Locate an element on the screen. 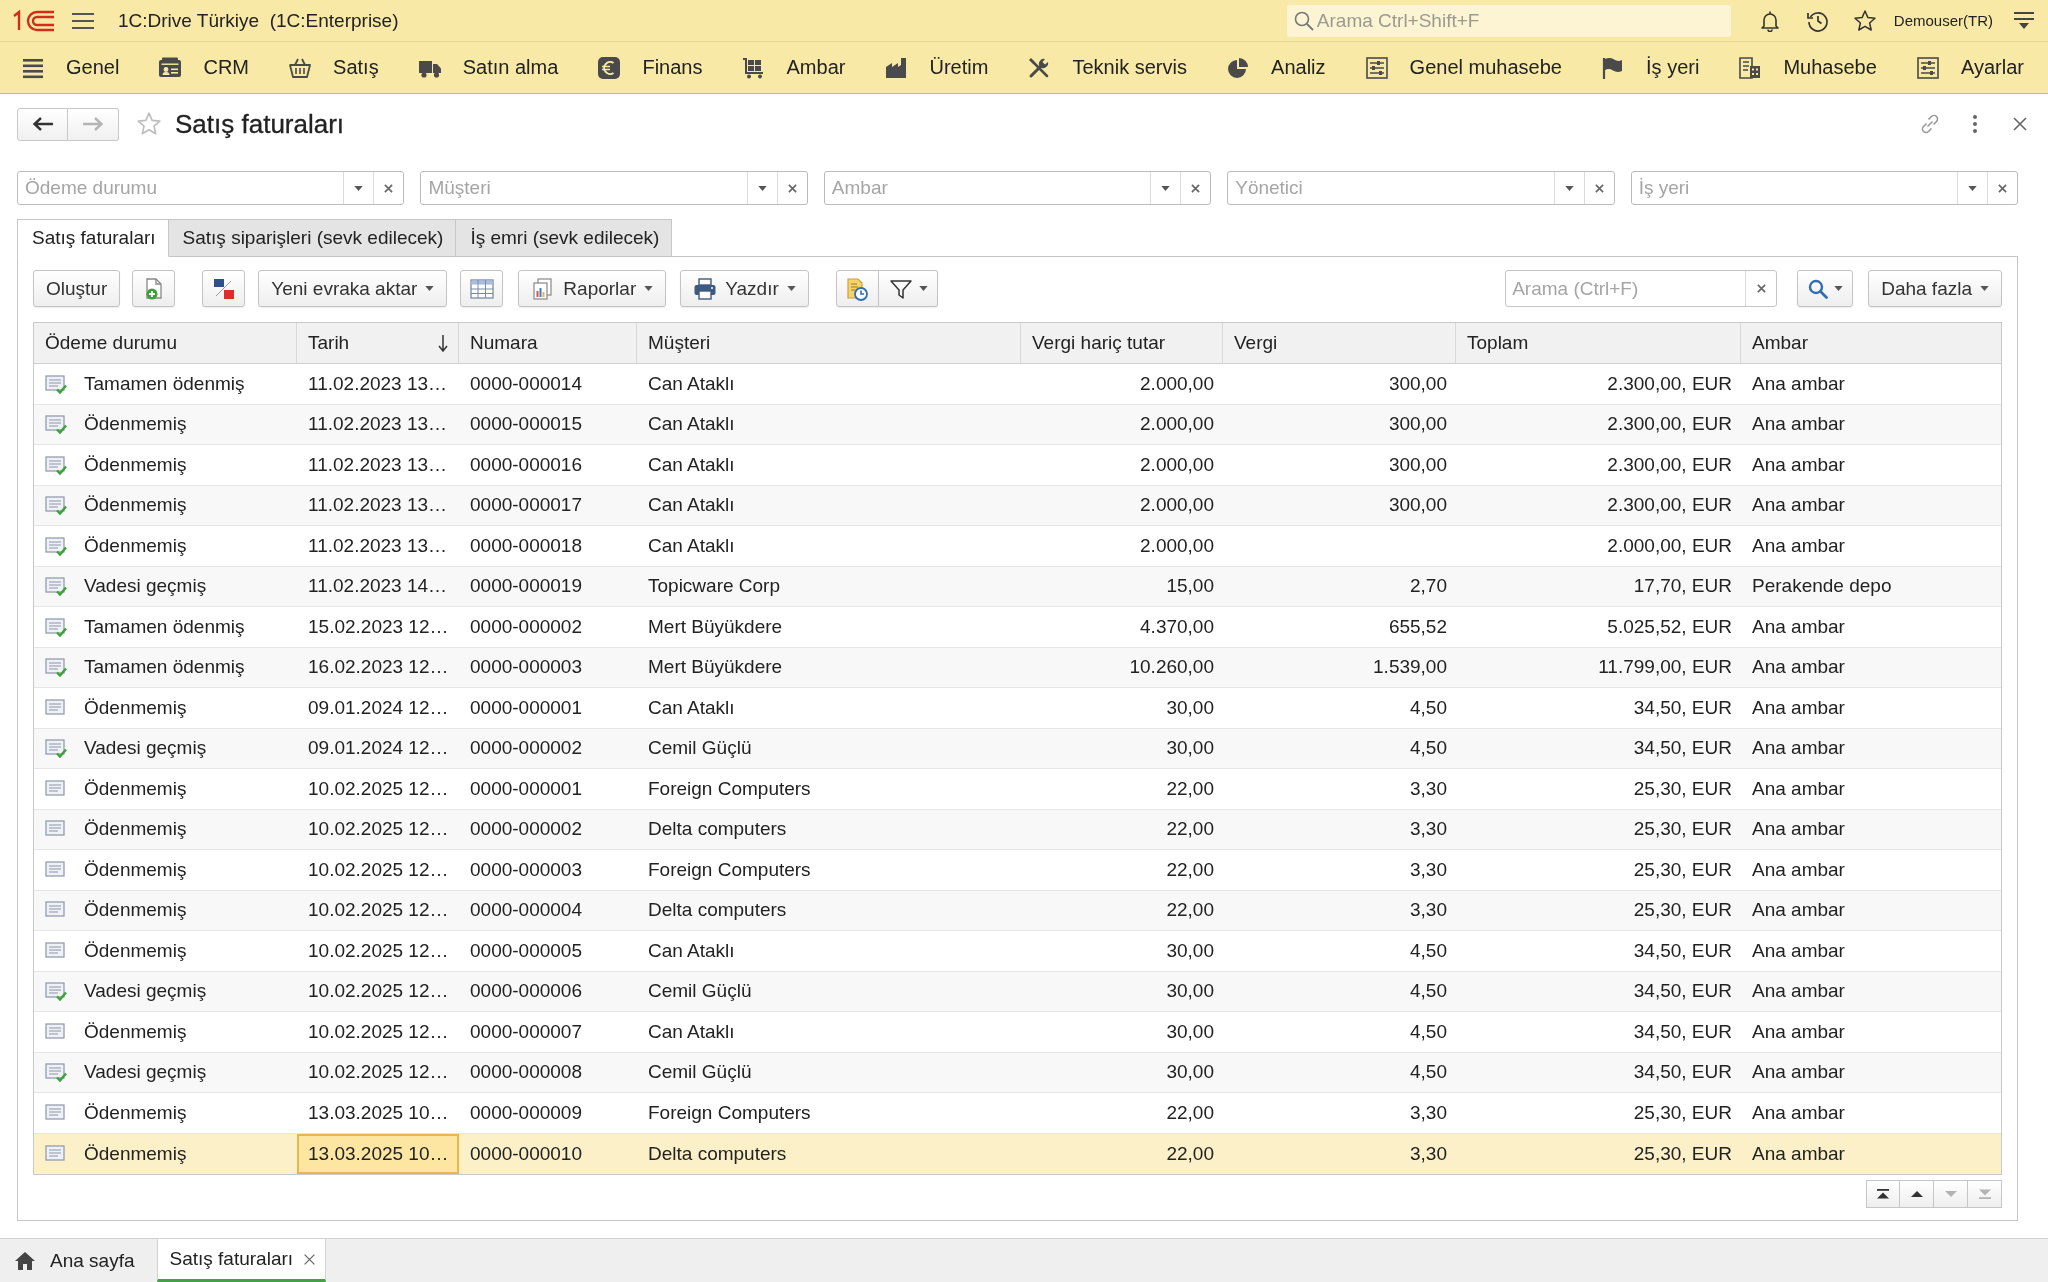  table-row: Vadesi geçmiş 09.01.2024 12… 0000-000002 Cemil Güçlü 30,00 4,50 34,50, EUR Ana ambar is located at coordinates (1017, 748).